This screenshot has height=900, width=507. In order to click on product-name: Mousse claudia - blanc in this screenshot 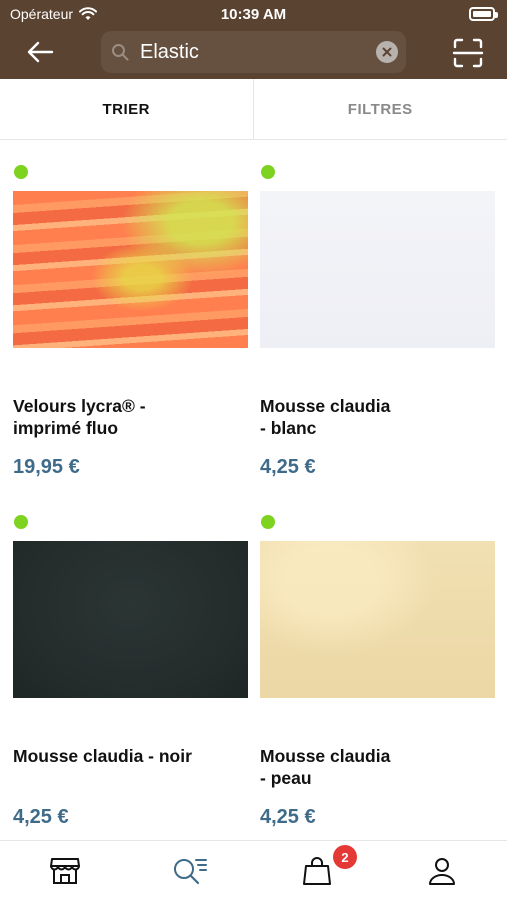, I will do `click(372, 417)`.